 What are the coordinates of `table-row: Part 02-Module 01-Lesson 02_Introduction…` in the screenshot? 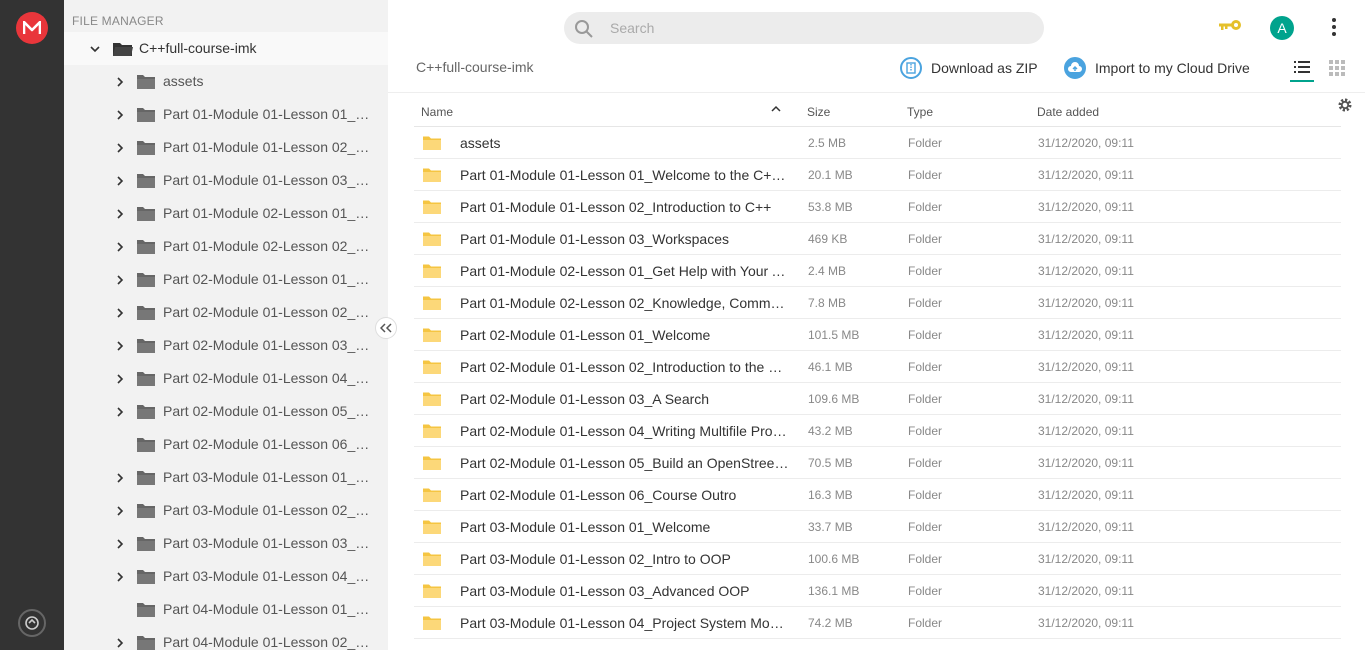 It's located at (877, 367).